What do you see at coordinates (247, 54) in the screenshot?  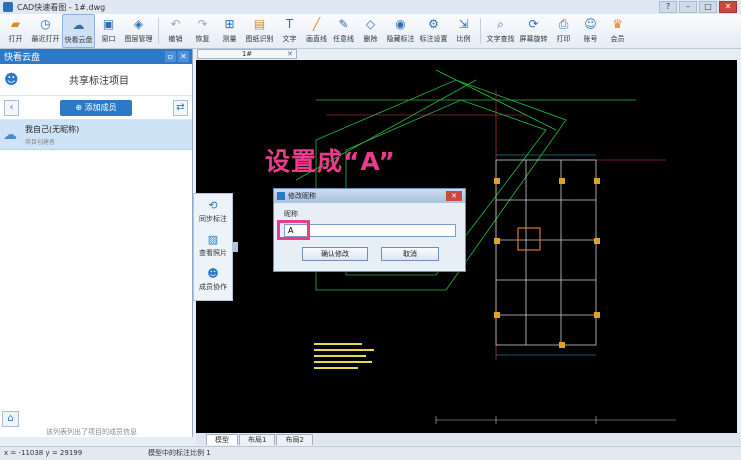 I see `document-tab: 1# ✕` at bounding box center [247, 54].